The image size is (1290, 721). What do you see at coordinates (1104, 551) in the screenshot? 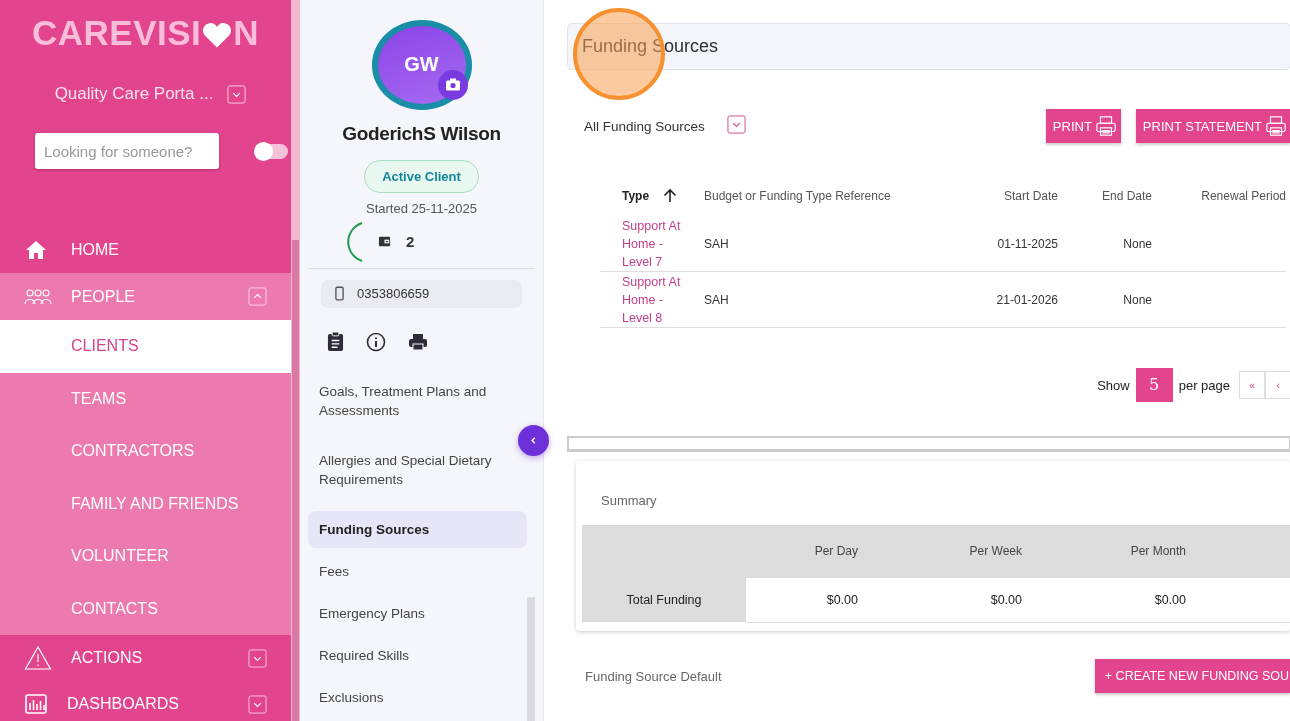
I see `column-header: Per Month` at bounding box center [1104, 551].